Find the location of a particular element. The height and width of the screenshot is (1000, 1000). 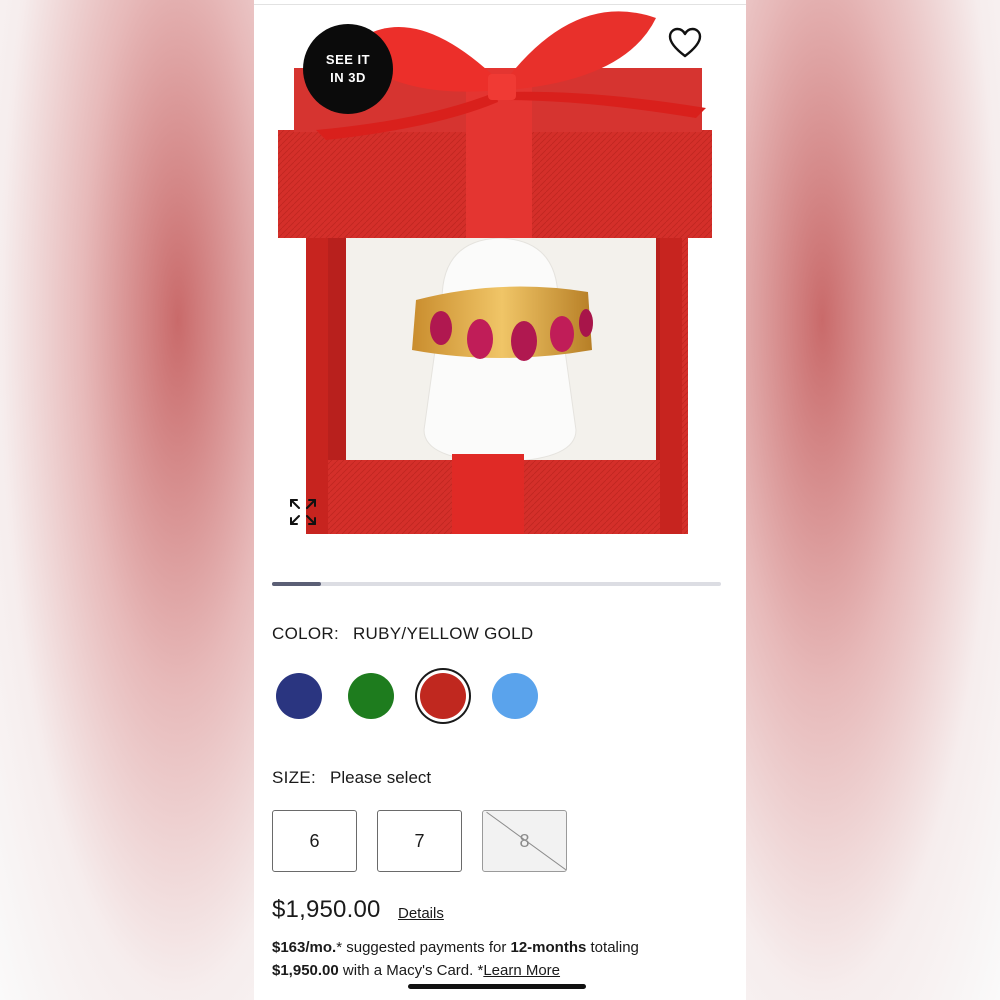

financing-term: 12-months is located at coordinates (548, 947).